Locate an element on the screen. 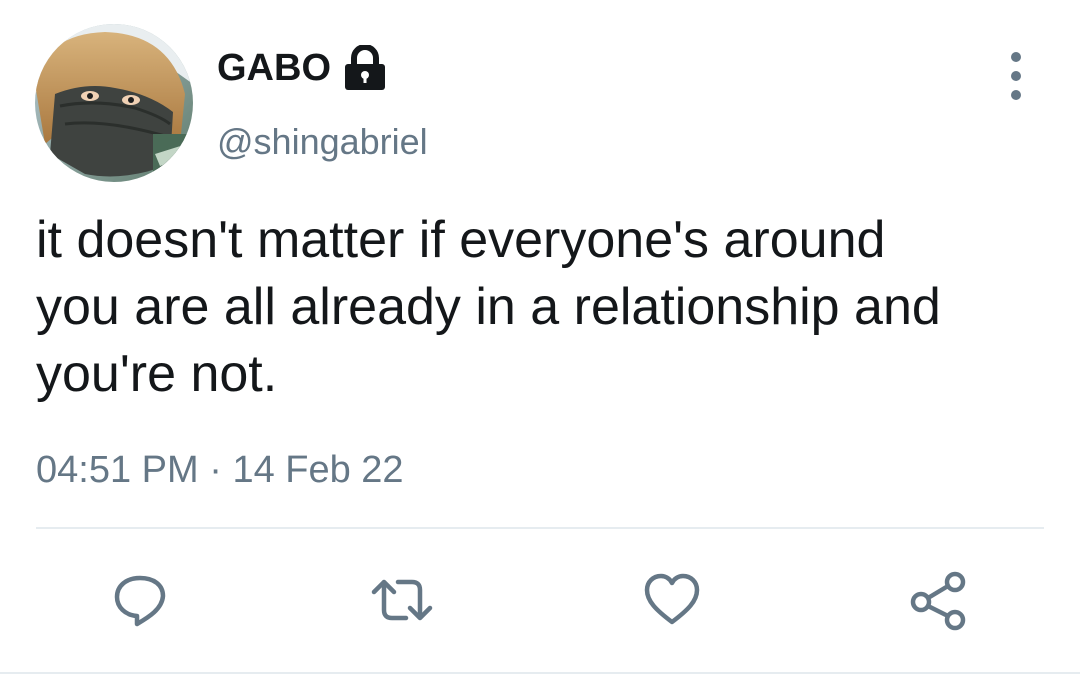 The image size is (1080, 693). more-options-button is located at coordinates (1016, 76).